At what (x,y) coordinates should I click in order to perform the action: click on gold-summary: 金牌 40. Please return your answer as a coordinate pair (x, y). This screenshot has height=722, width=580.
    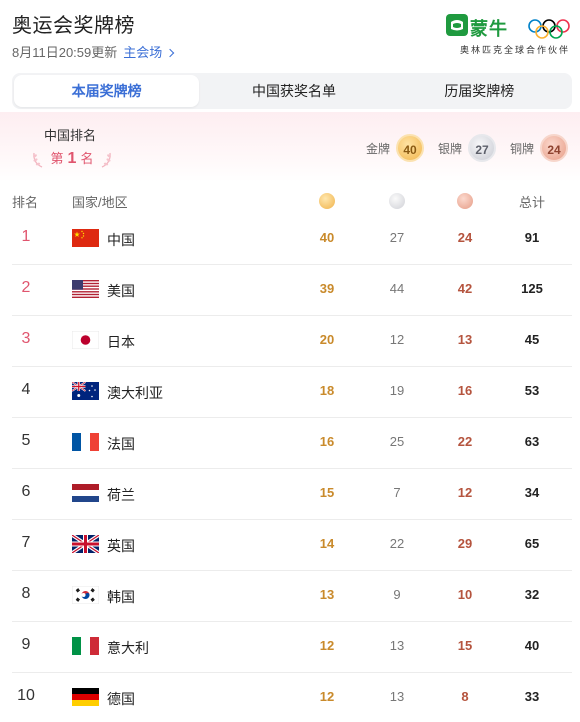
    Looking at the image, I should click on (395, 148).